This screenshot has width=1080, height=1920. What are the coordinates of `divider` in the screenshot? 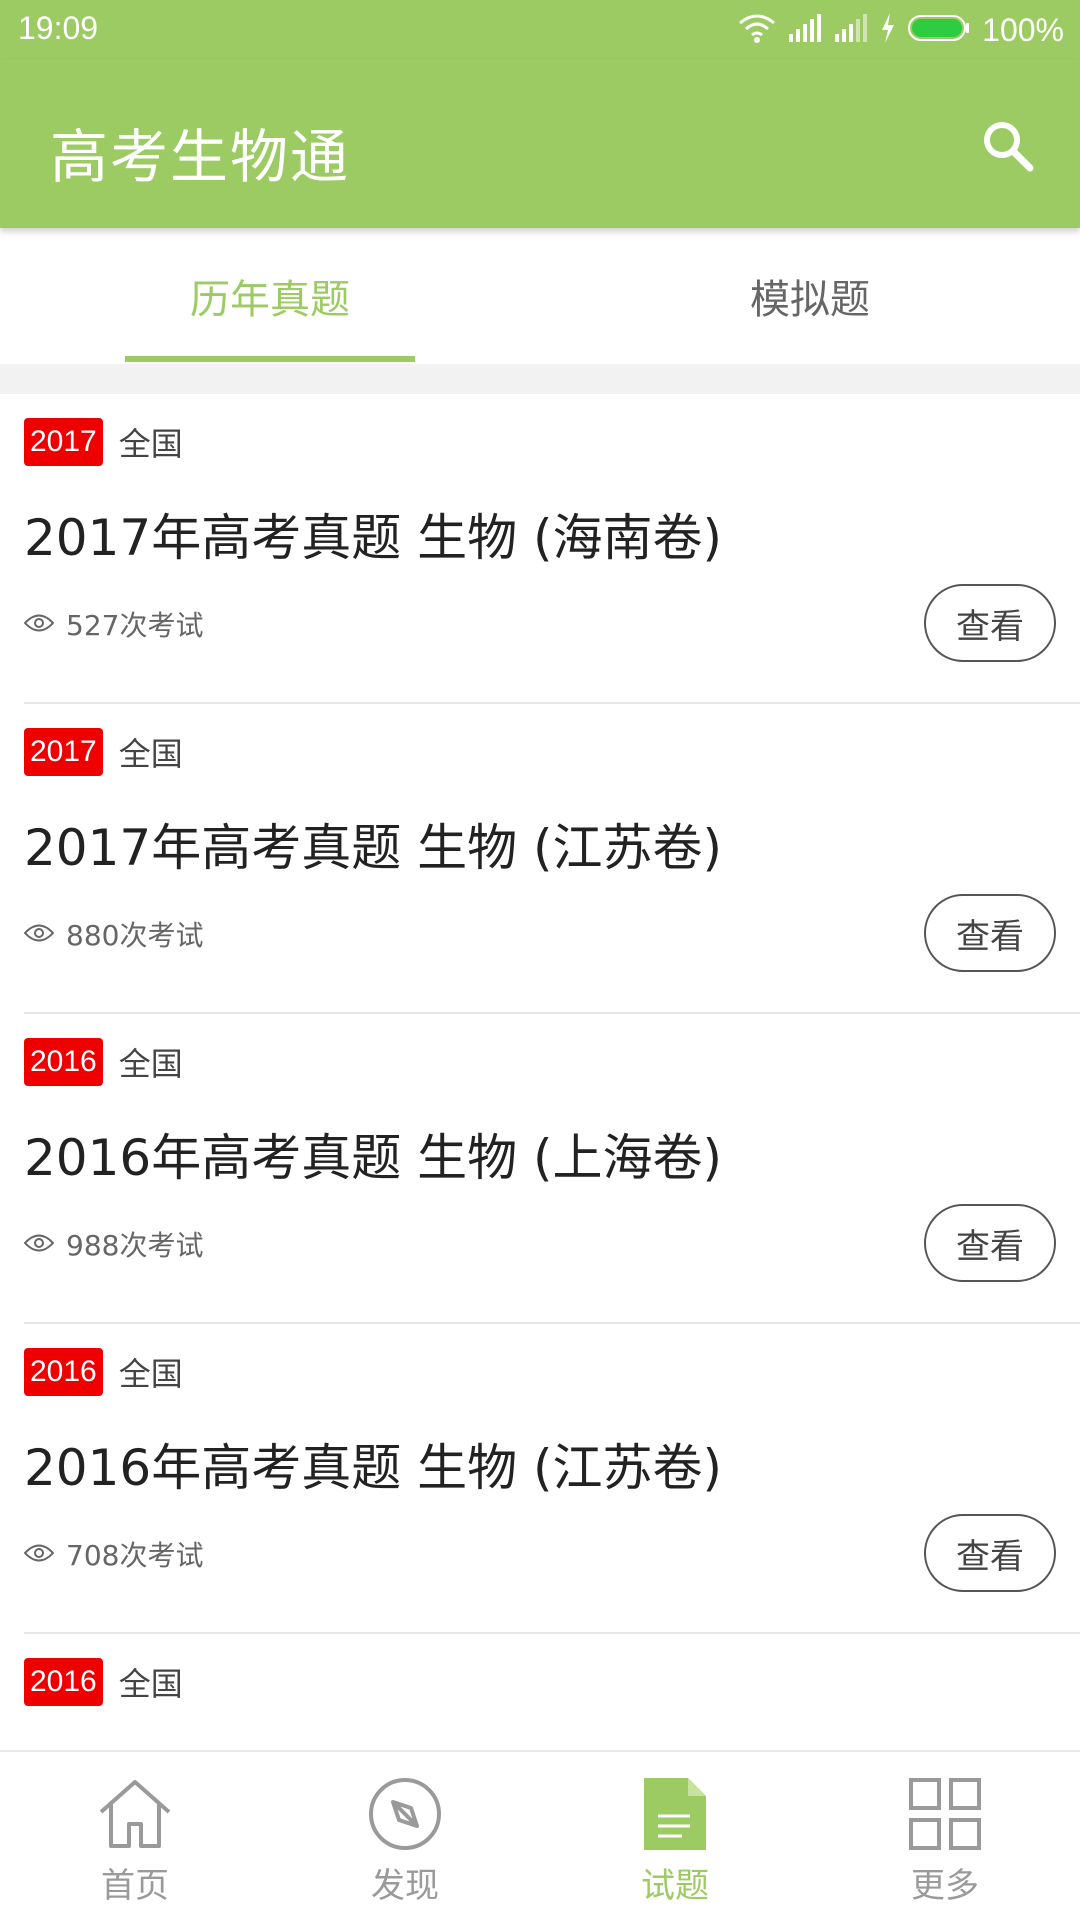 It's located at (540, 379).